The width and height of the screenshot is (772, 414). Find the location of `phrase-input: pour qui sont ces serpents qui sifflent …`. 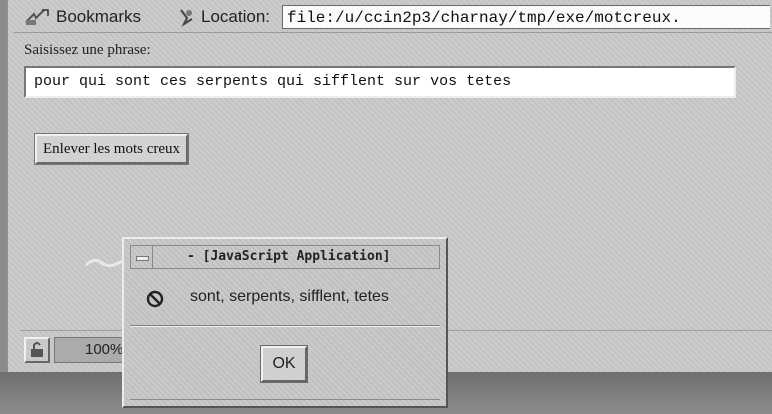

phrase-input: pour qui sont ces serpents qui sifflent … is located at coordinates (380, 82).